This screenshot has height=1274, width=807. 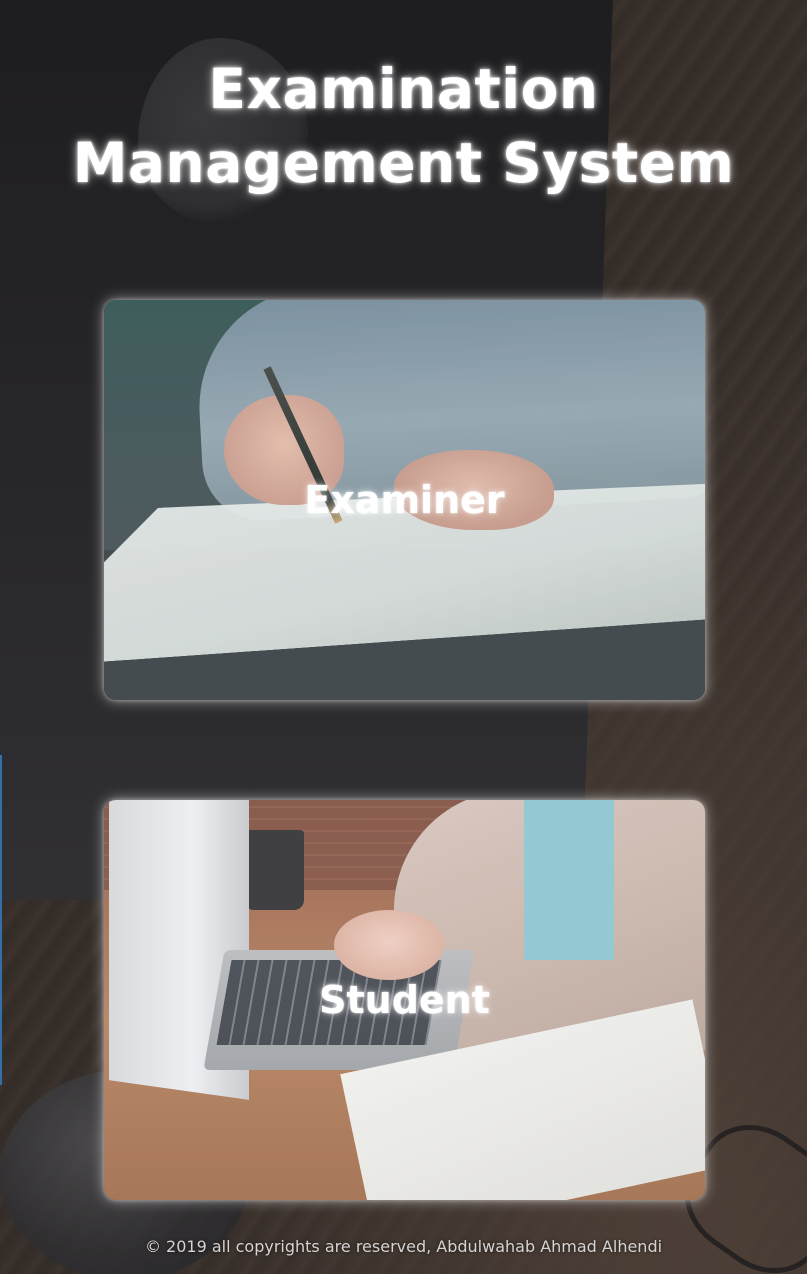 I want to click on page-title-line-1: Examination, so click(x=403, y=89).